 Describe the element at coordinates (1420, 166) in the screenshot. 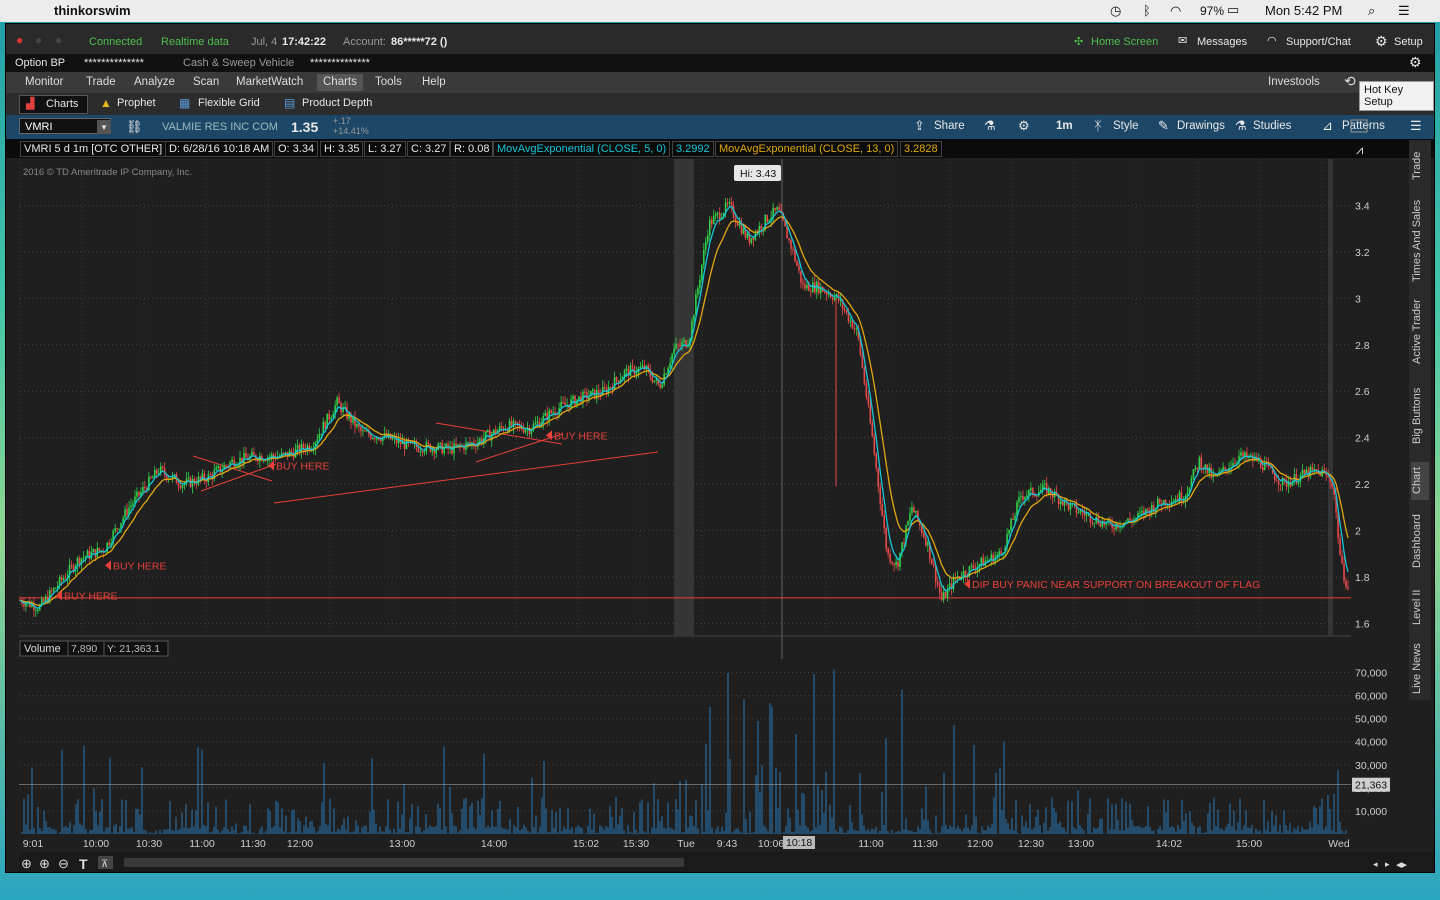

I see `side-tab-trade: Trade` at that location.